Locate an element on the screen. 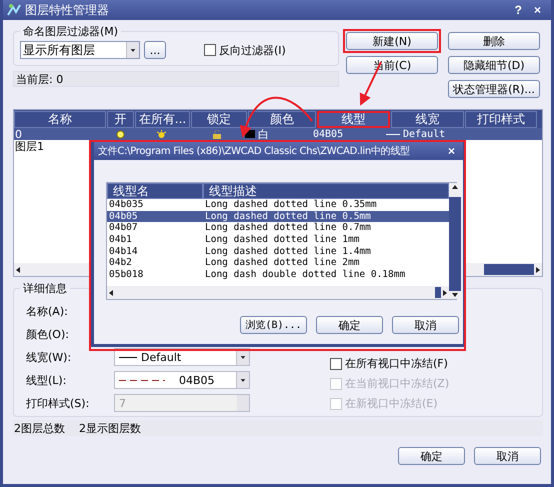 The image size is (554, 487). help-button: ? is located at coordinates (518, 10).